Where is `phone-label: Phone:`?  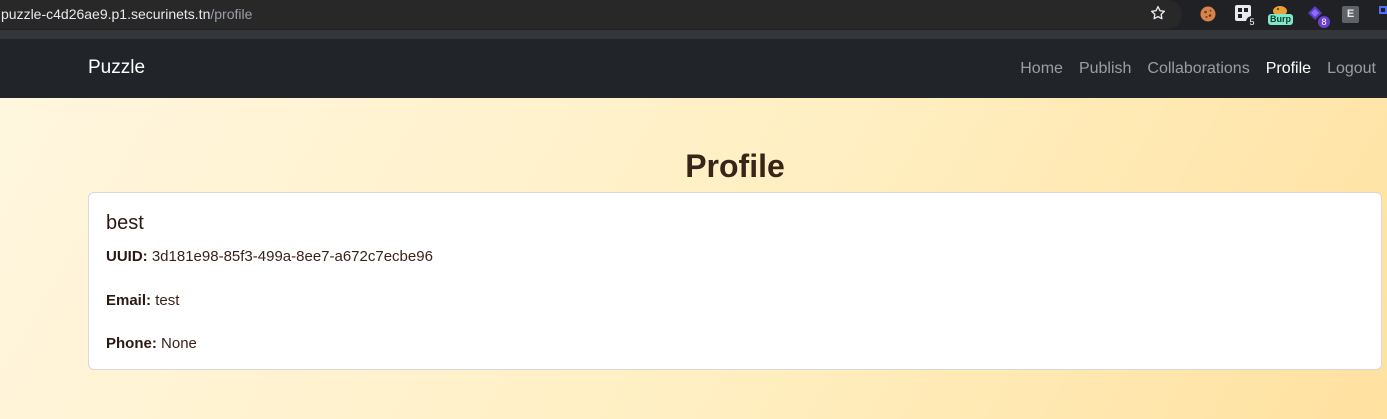 phone-label: Phone: is located at coordinates (131, 343).